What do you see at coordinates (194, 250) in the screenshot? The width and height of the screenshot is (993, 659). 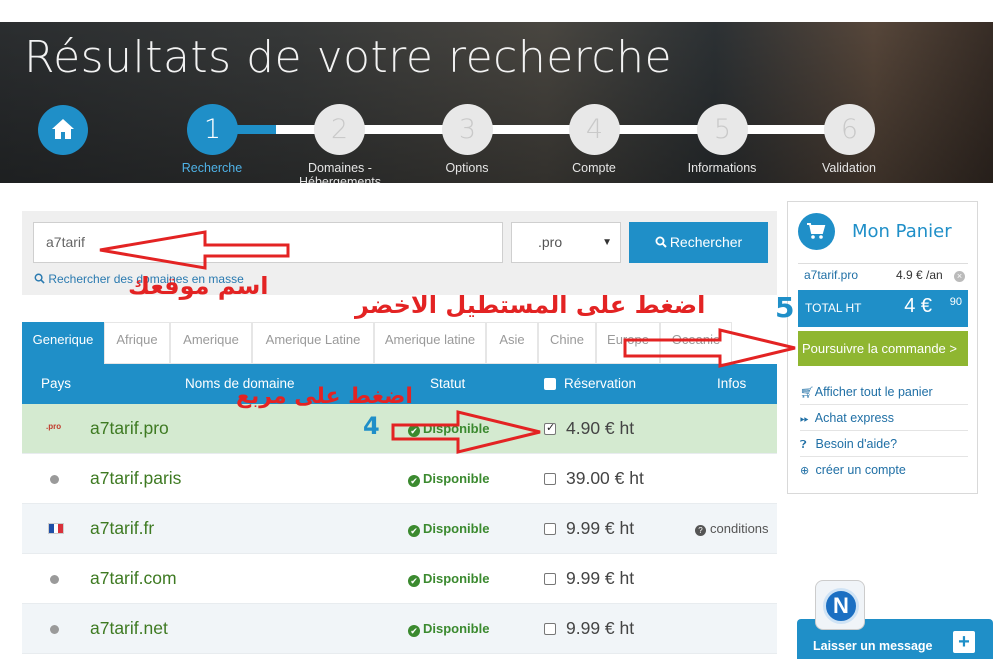 I see `arrow-site-name` at bounding box center [194, 250].